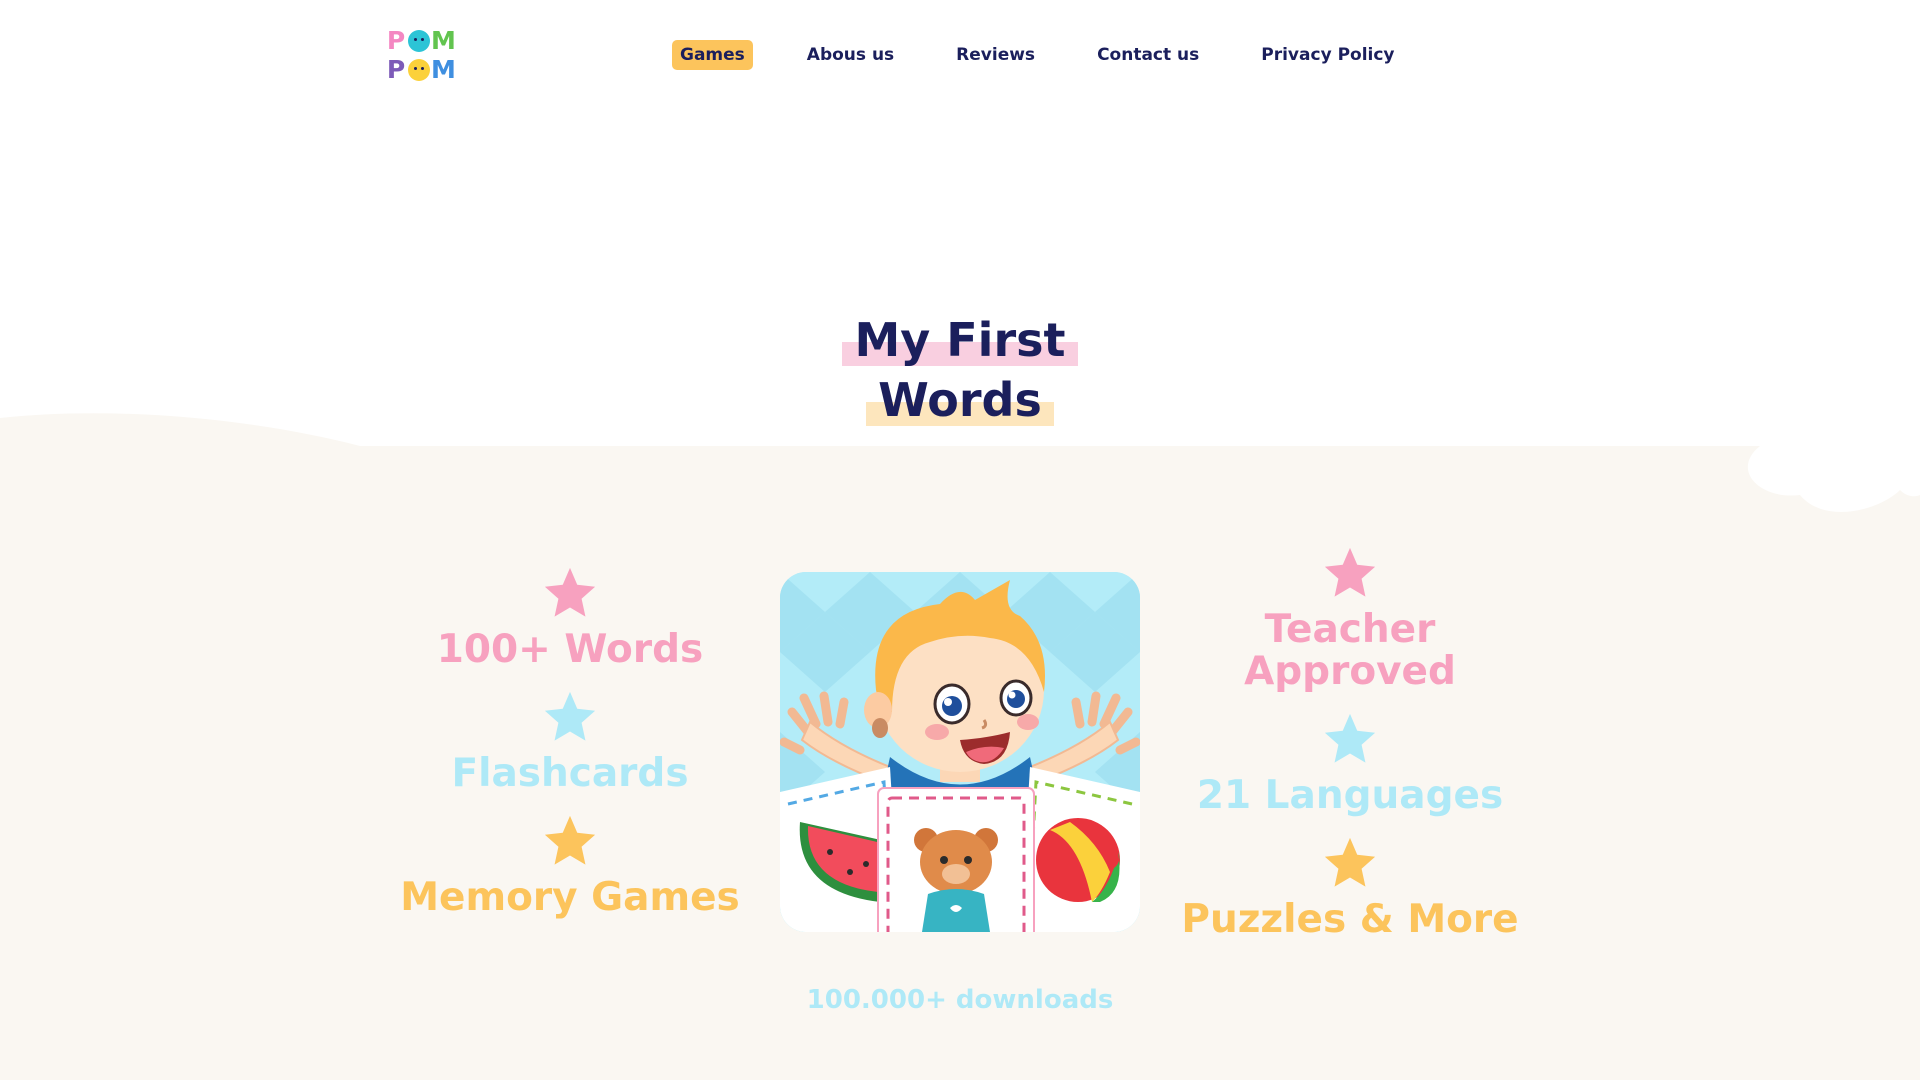  I want to click on feature-label: Puzzles & More, so click(1350, 919).